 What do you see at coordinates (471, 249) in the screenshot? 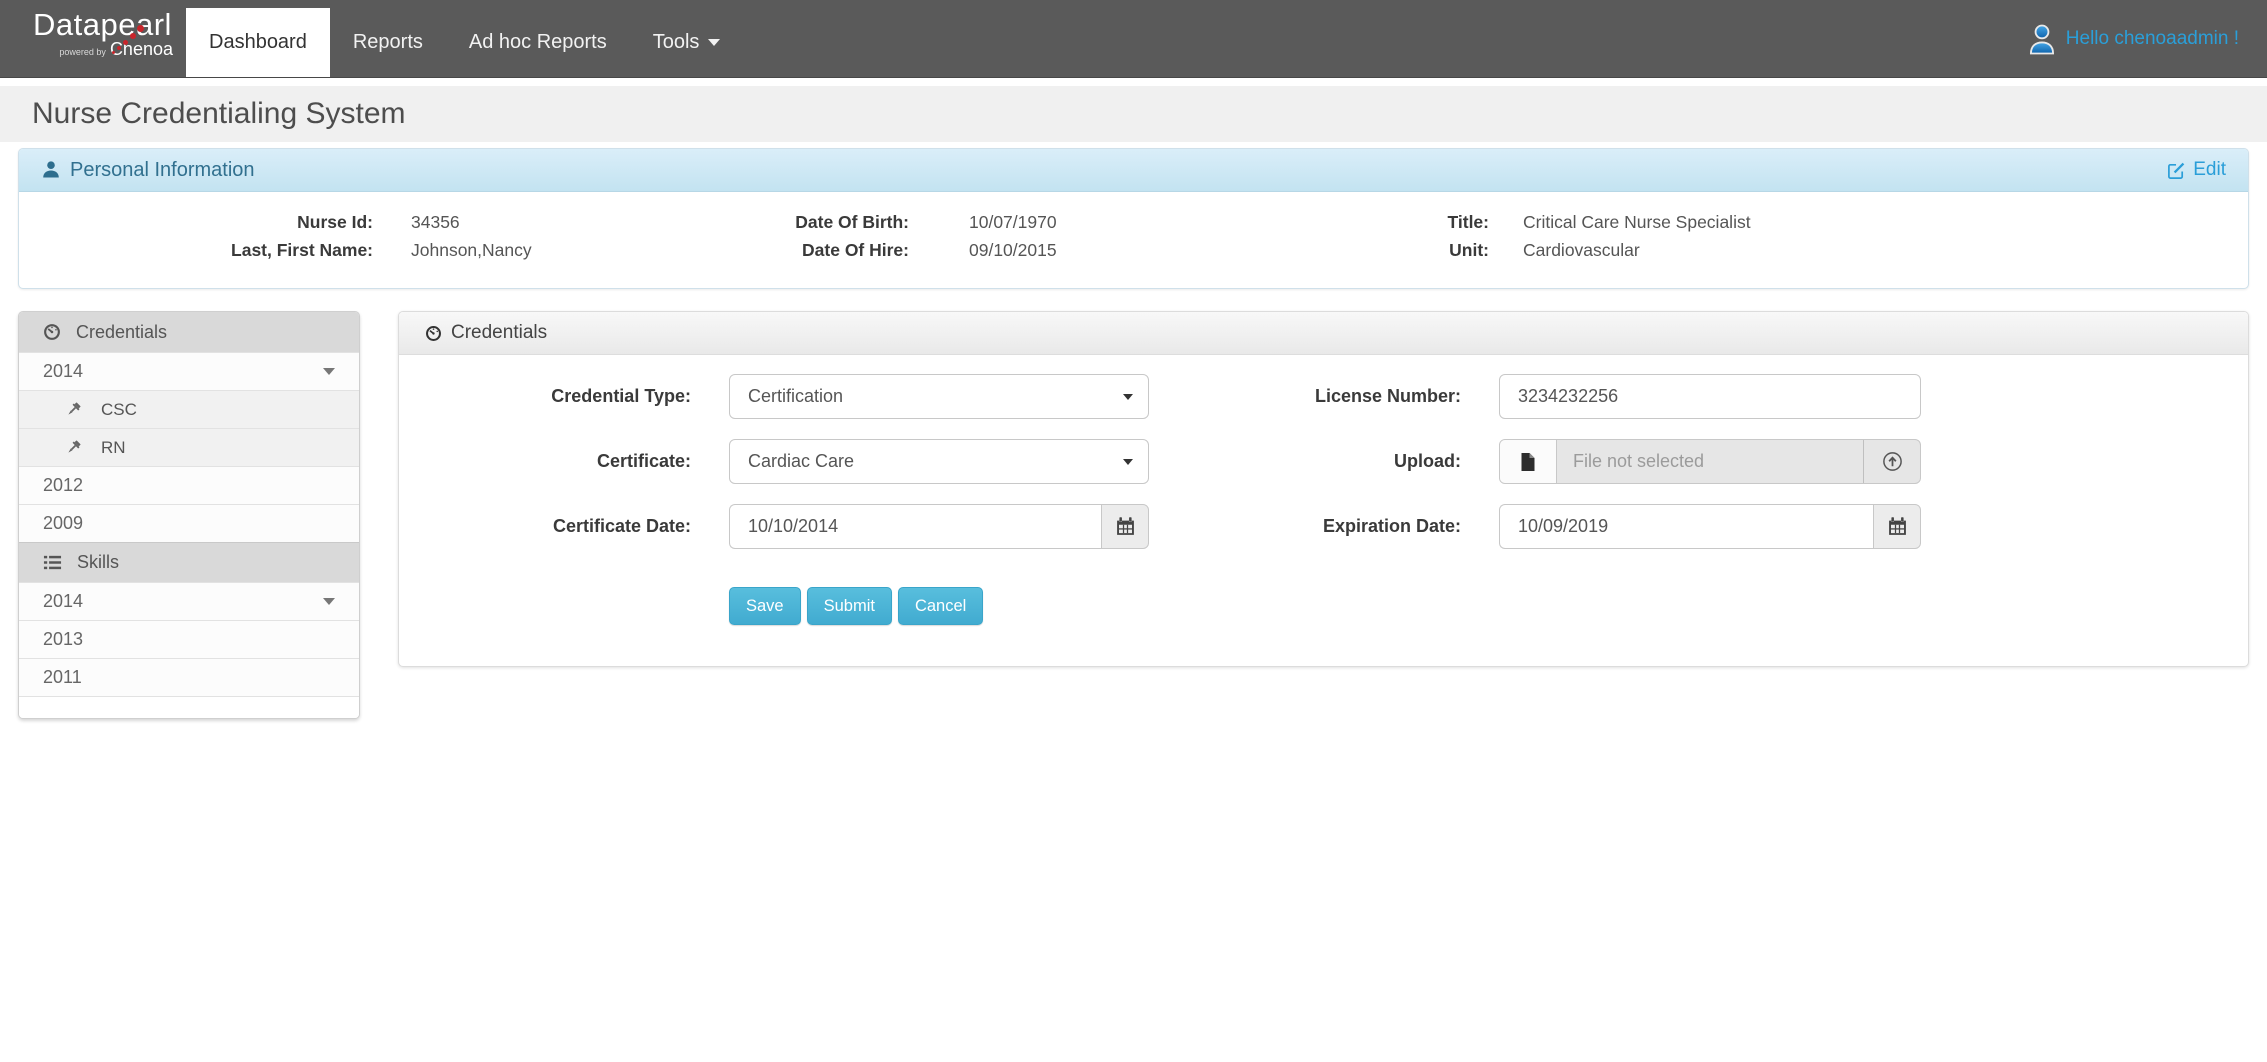
I see `last-first-name-value: Johnson,Nancy` at bounding box center [471, 249].